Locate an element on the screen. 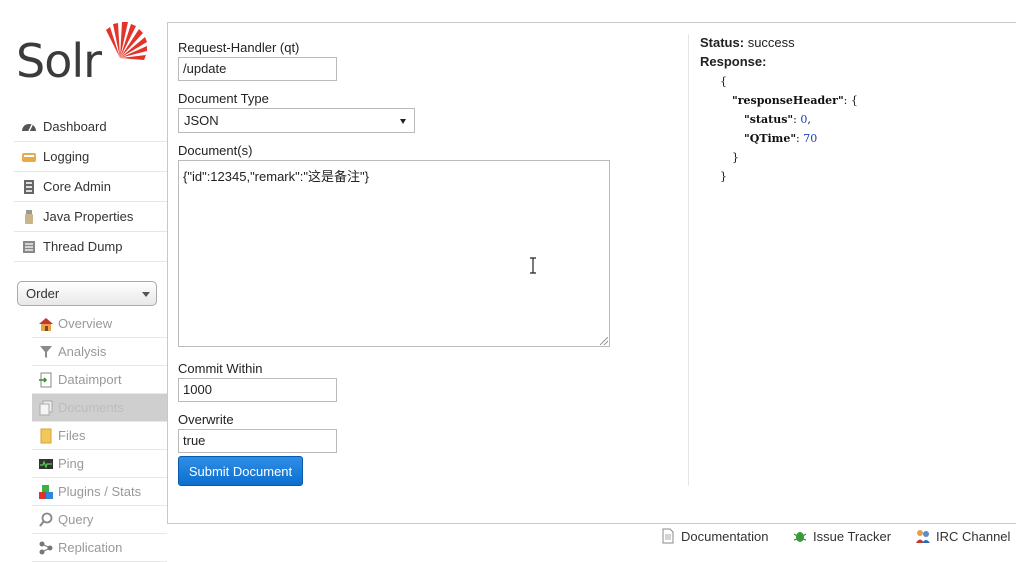 The width and height of the screenshot is (1016, 562). request-handler-value: /update is located at coordinates (205, 68).